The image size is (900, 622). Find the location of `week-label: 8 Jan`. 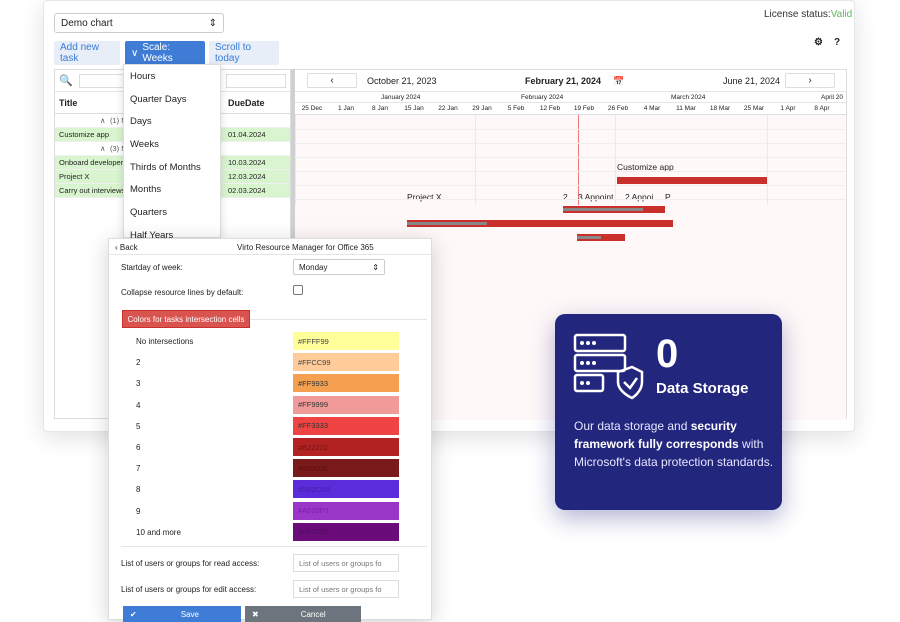

week-label: 8 Jan is located at coordinates (380, 108).